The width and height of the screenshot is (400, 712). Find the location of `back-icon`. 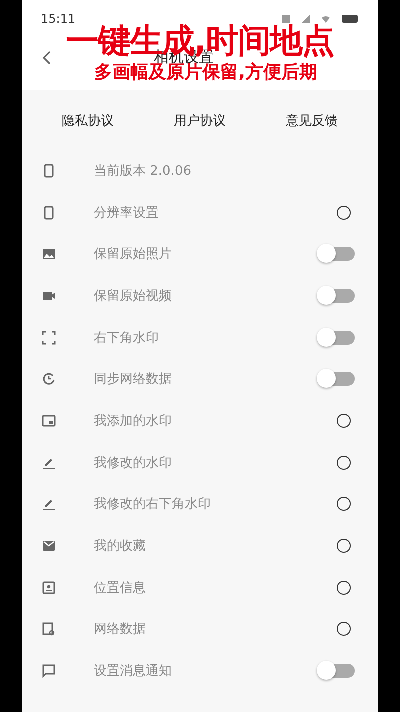

back-icon is located at coordinates (47, 58).